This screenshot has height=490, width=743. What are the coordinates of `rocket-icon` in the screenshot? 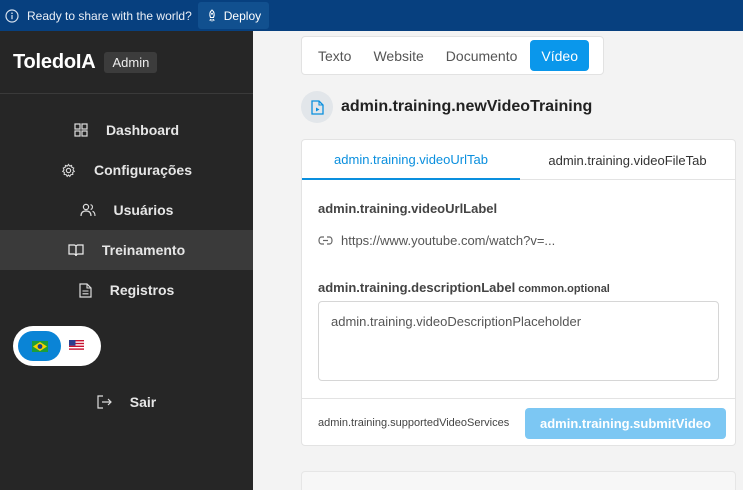 It's located at (212, 15).